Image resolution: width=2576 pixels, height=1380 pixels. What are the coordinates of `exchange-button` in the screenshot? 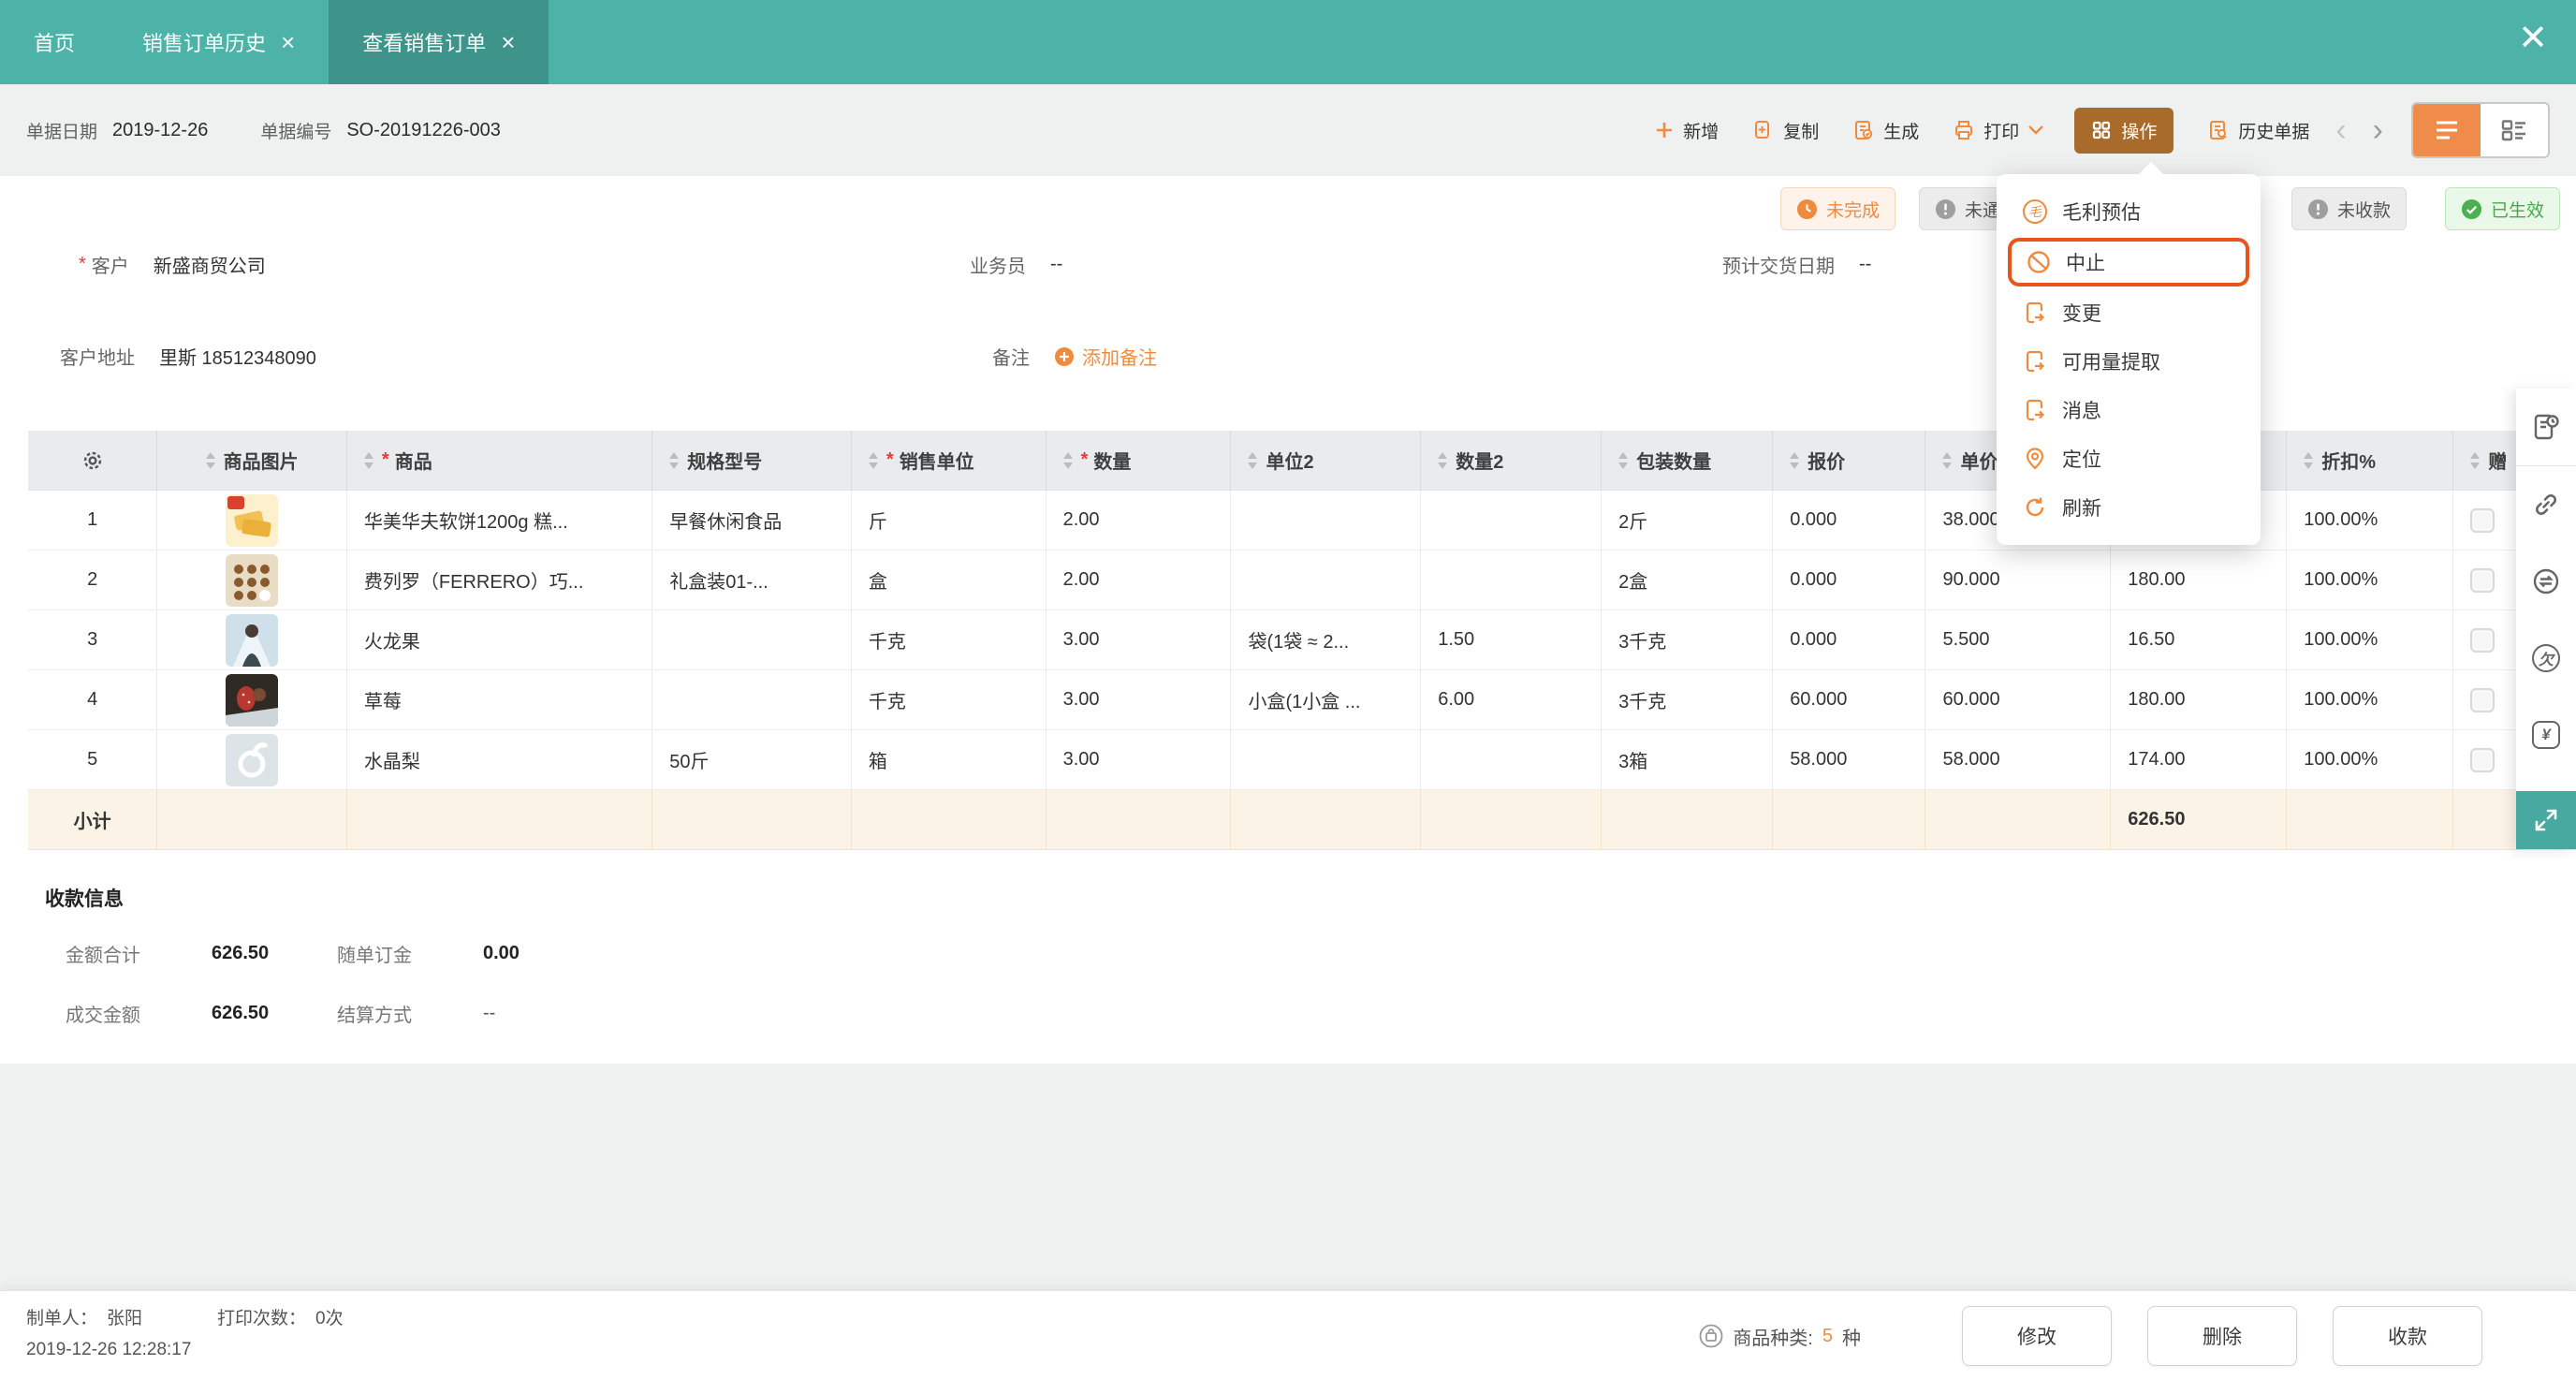 It's located at (2546, 581).